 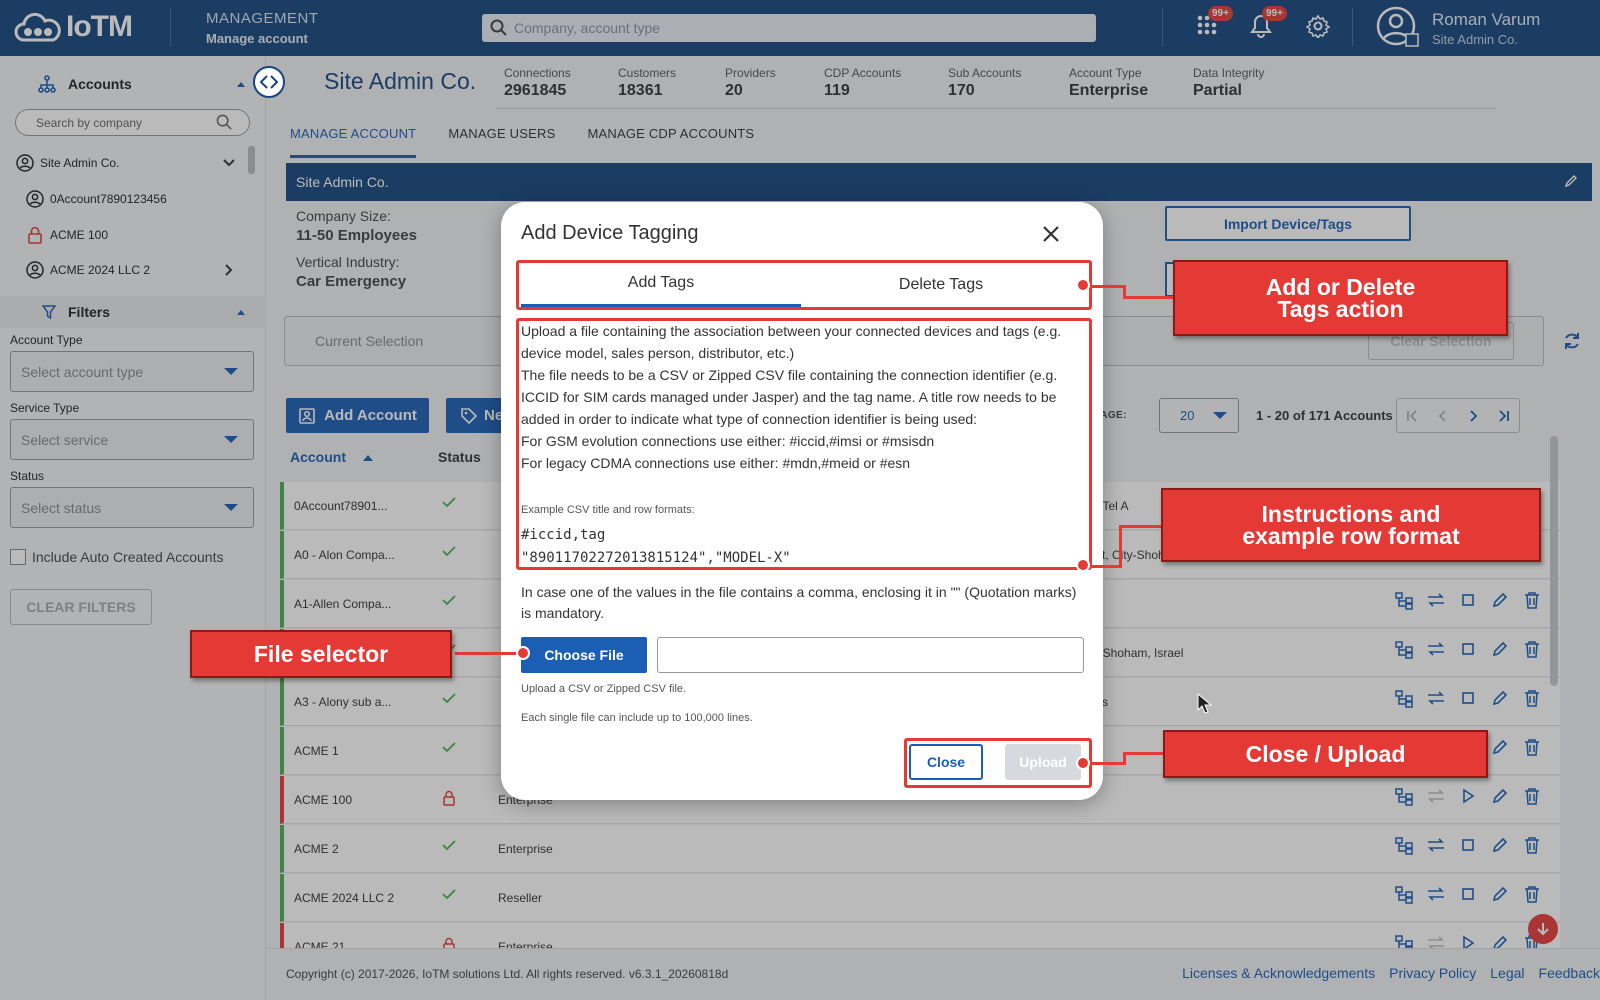 I want to click on collapse-sidebar-button, so click(x=269, y=82).